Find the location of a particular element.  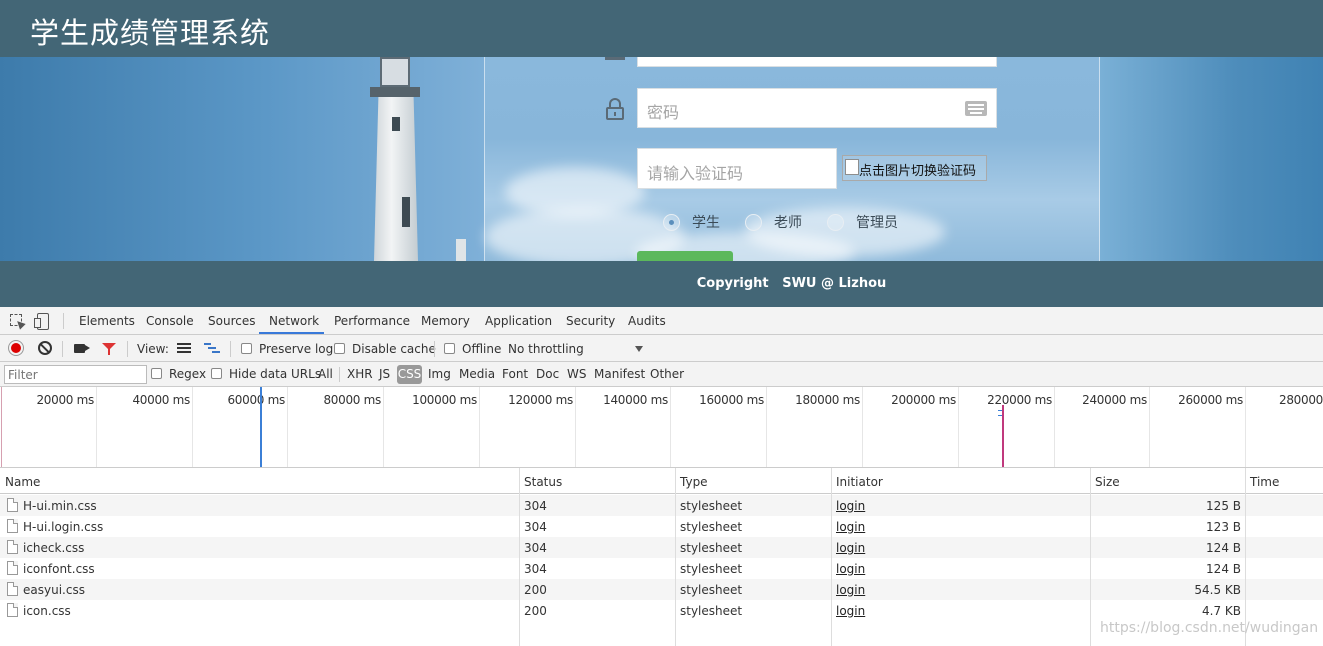

filter-input is located at coordinates (75, 374).